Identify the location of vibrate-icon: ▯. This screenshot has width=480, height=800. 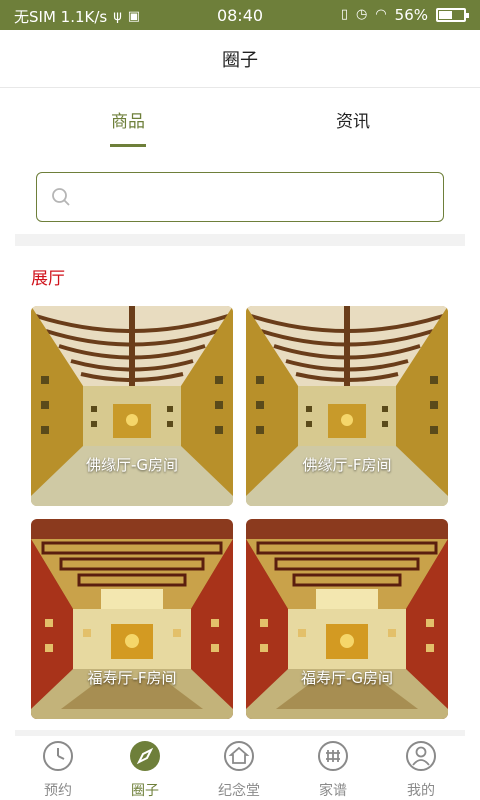
(344, 14).